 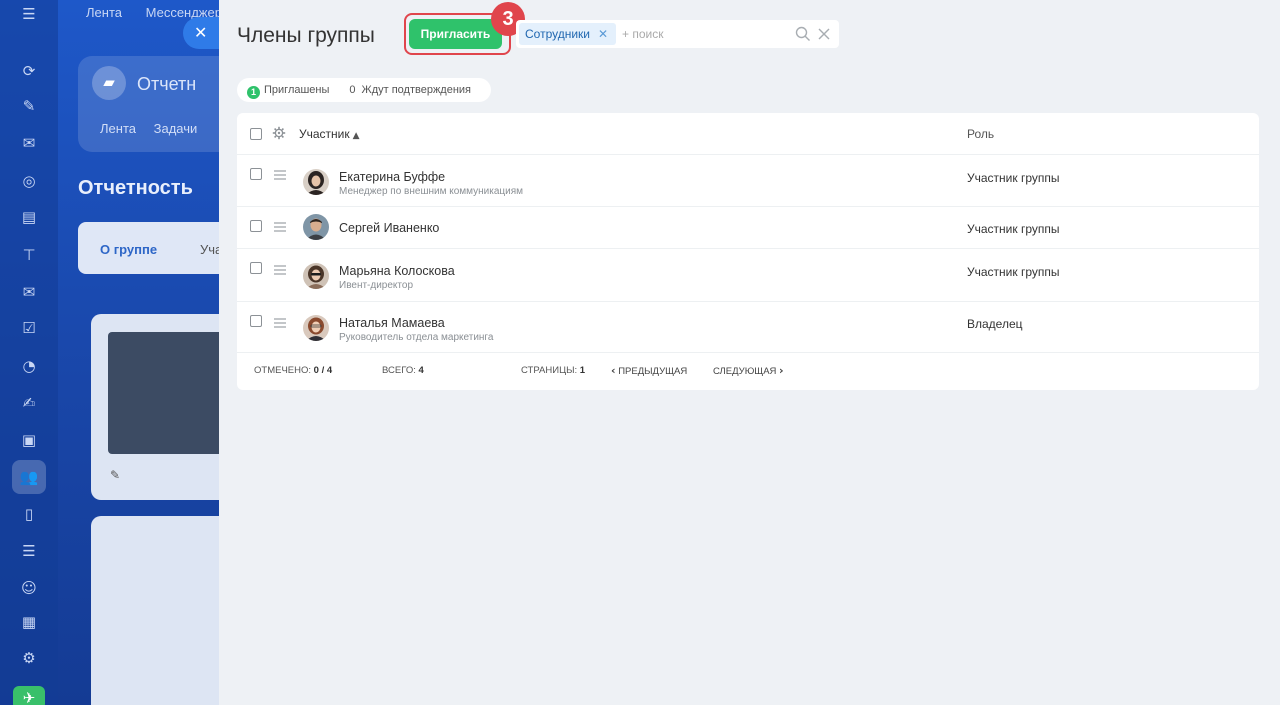 I want to click on widget-image, so click(x=168, y=393).